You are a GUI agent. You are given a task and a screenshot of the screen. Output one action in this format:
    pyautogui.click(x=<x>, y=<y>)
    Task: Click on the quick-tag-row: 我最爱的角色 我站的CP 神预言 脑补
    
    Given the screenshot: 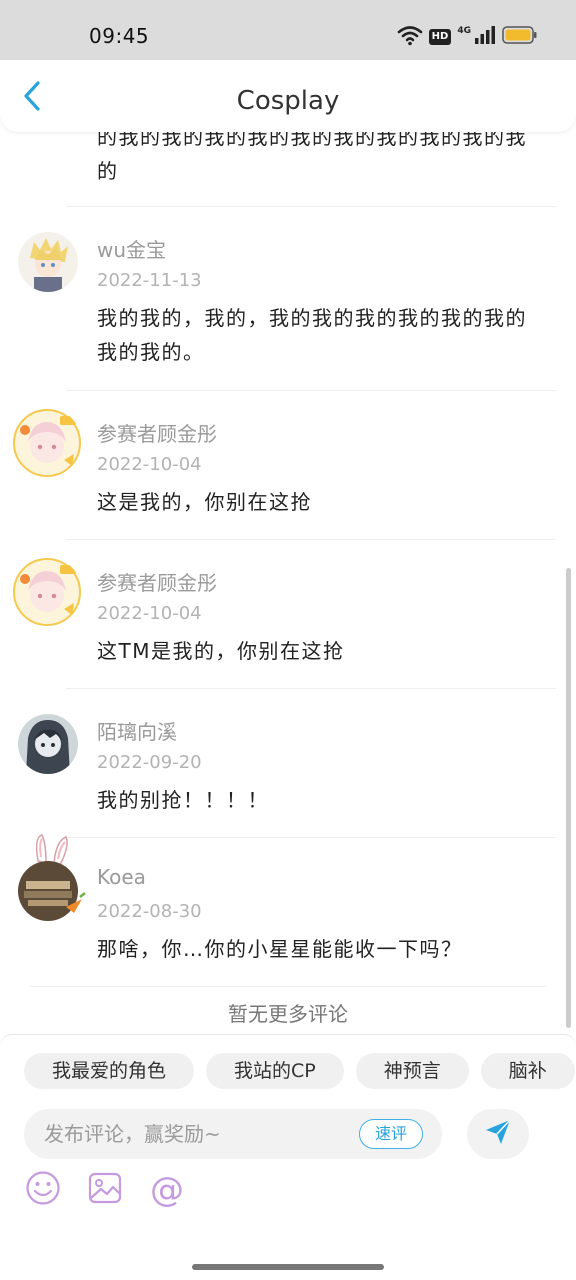 What is the action you would take?
    pyautogui.click(x=300, y=1072)
    